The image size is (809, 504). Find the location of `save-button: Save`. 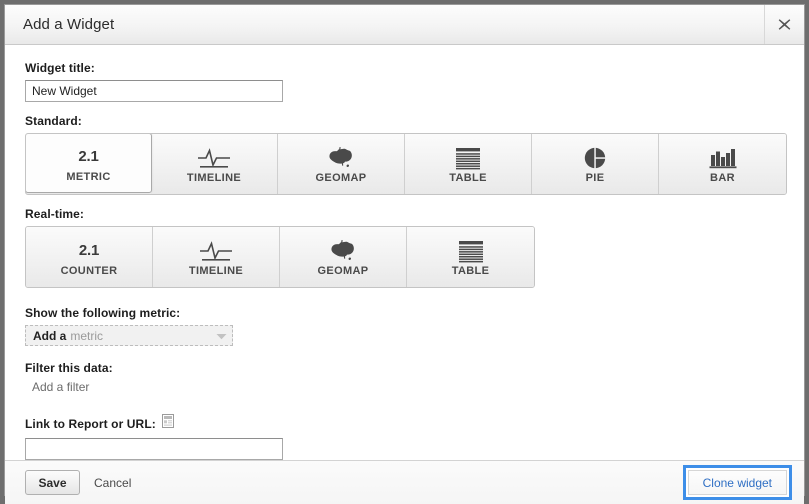

save-button: Save is located at coordinates (52, 482).